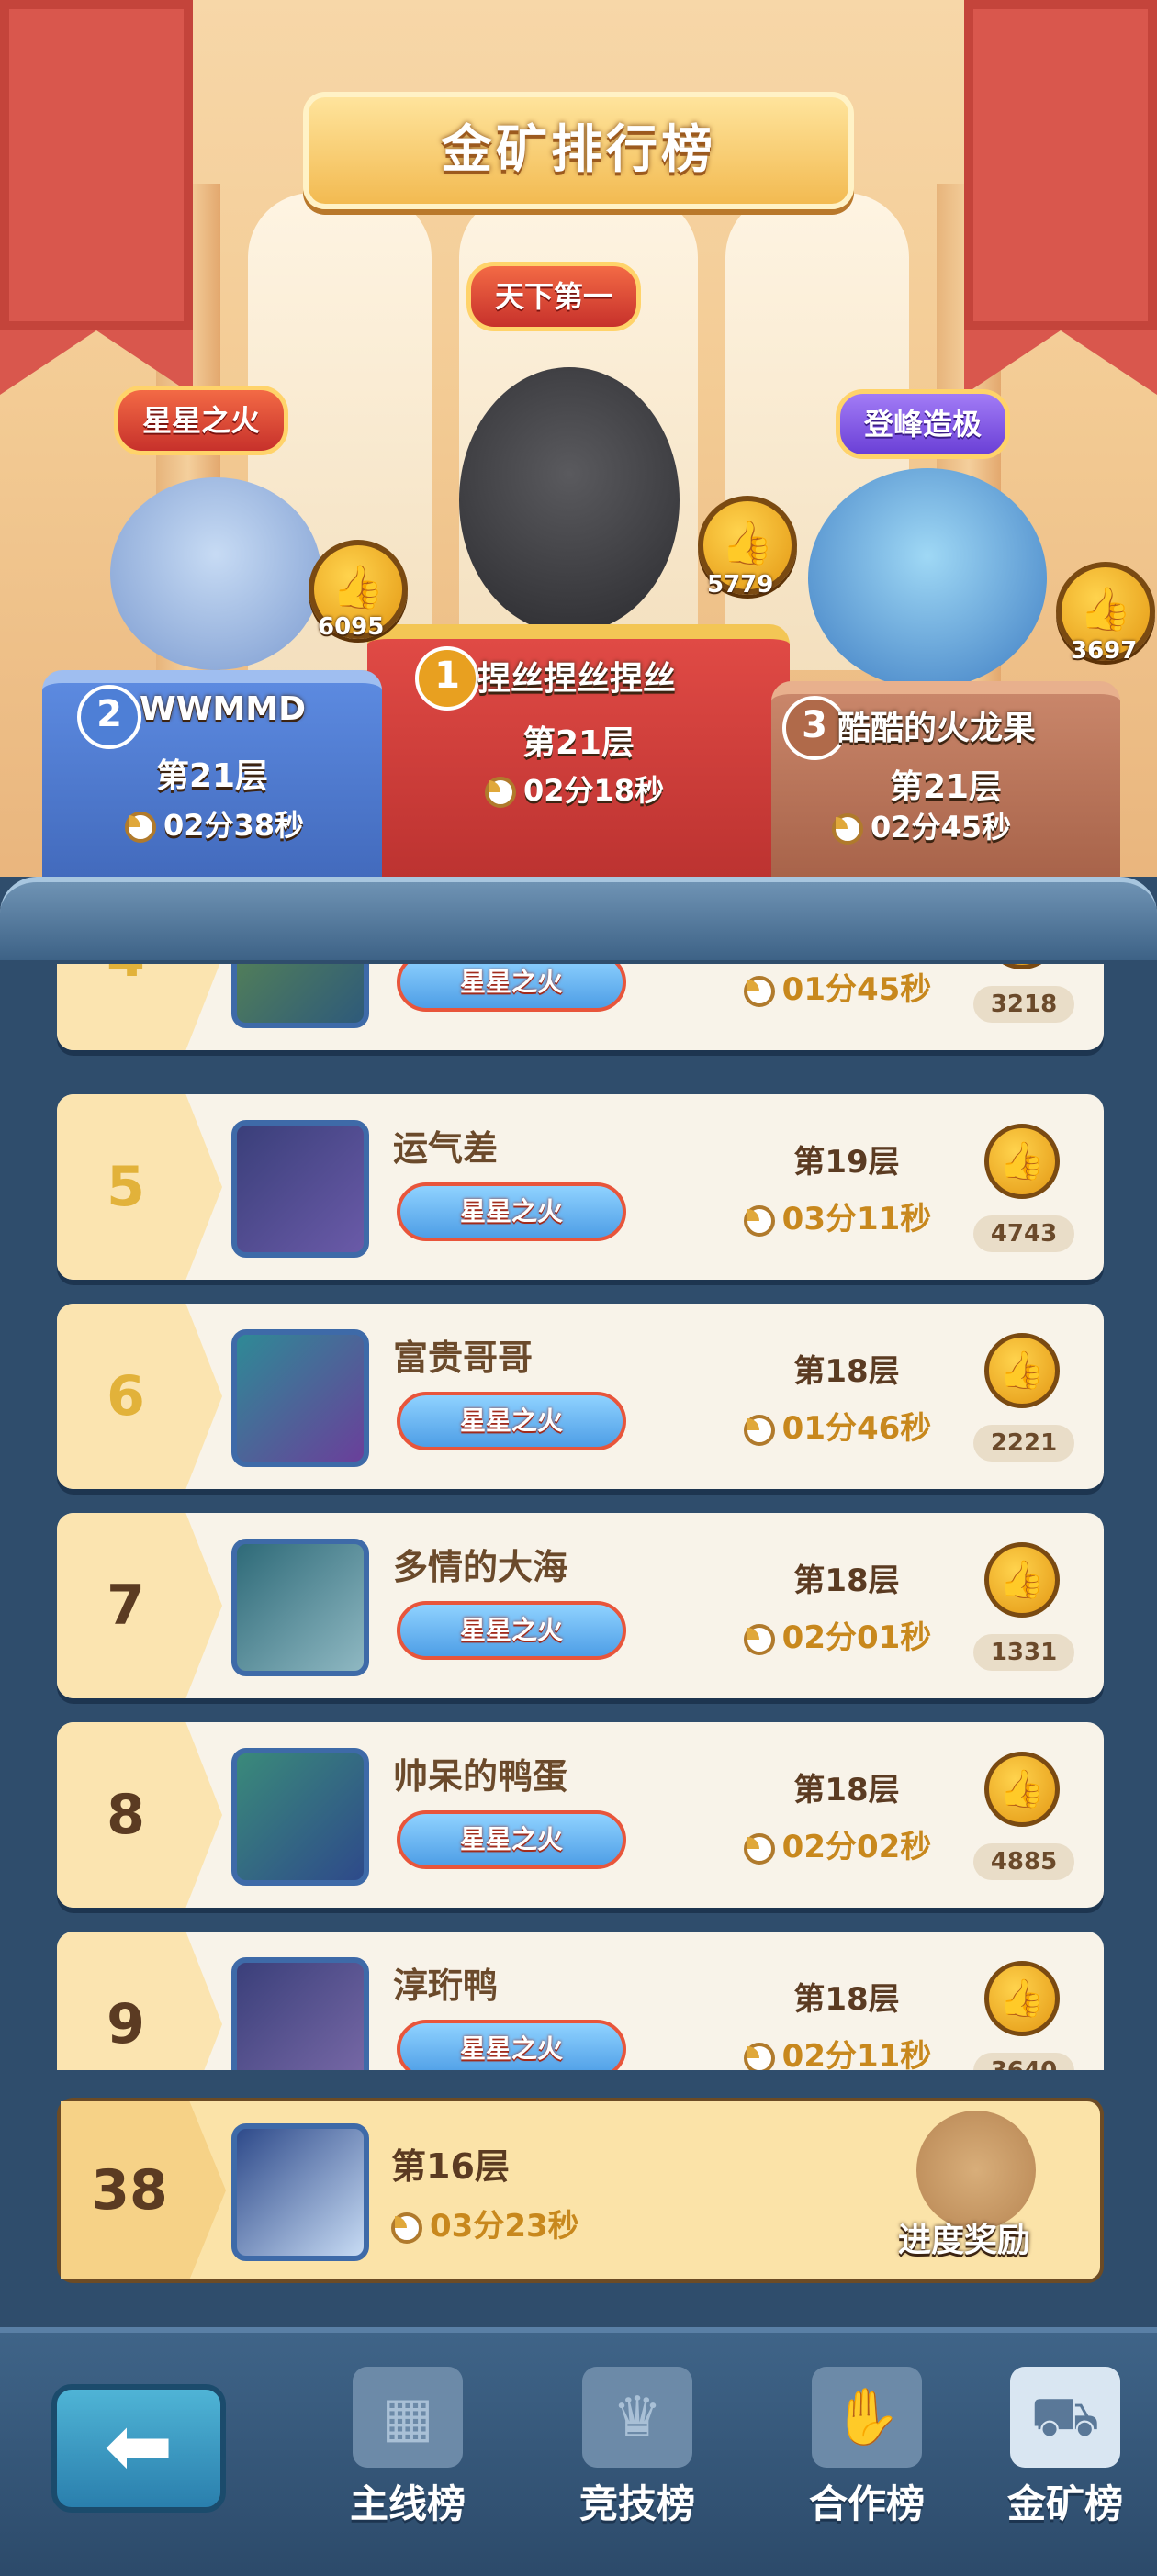  What do you see at coordinates (964, 2237) in the screenshot?
I see `progress-reward-label: 进度奖励` at bounding box center [964, 2237].